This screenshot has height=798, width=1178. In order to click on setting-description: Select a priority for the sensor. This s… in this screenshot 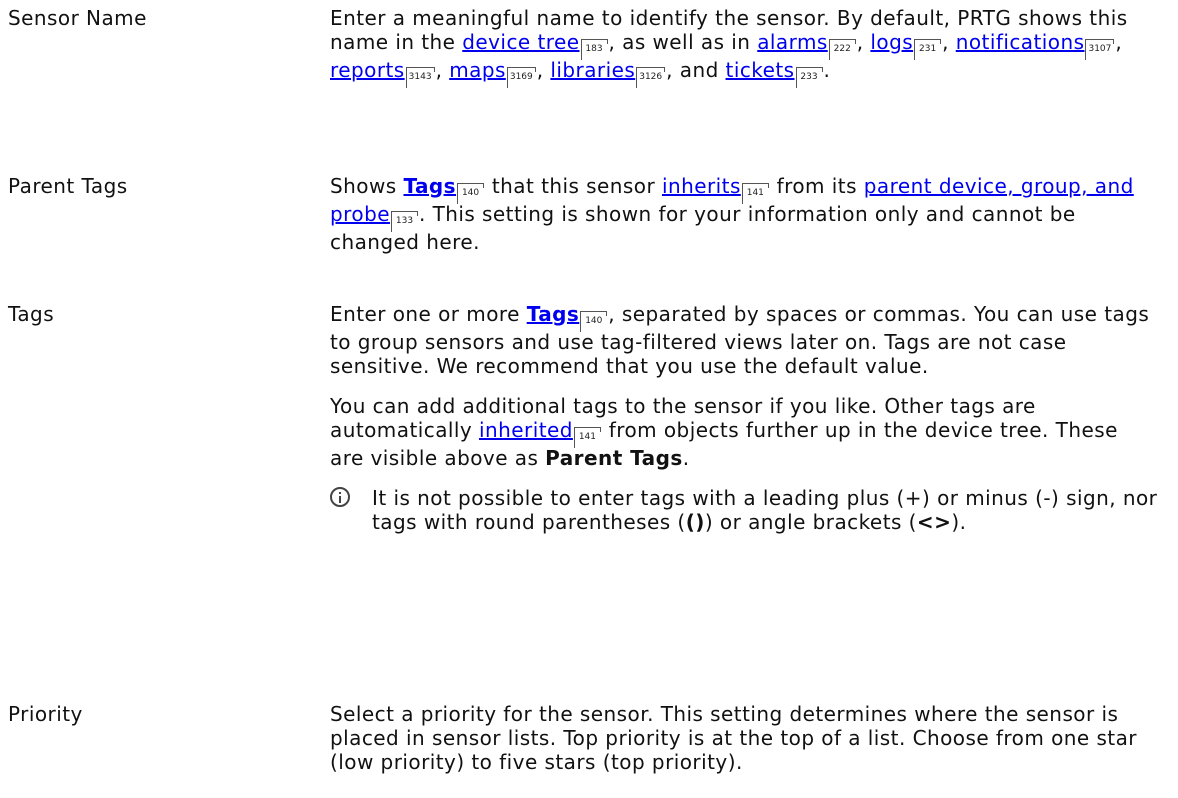, I will do `click(744, 746)`.